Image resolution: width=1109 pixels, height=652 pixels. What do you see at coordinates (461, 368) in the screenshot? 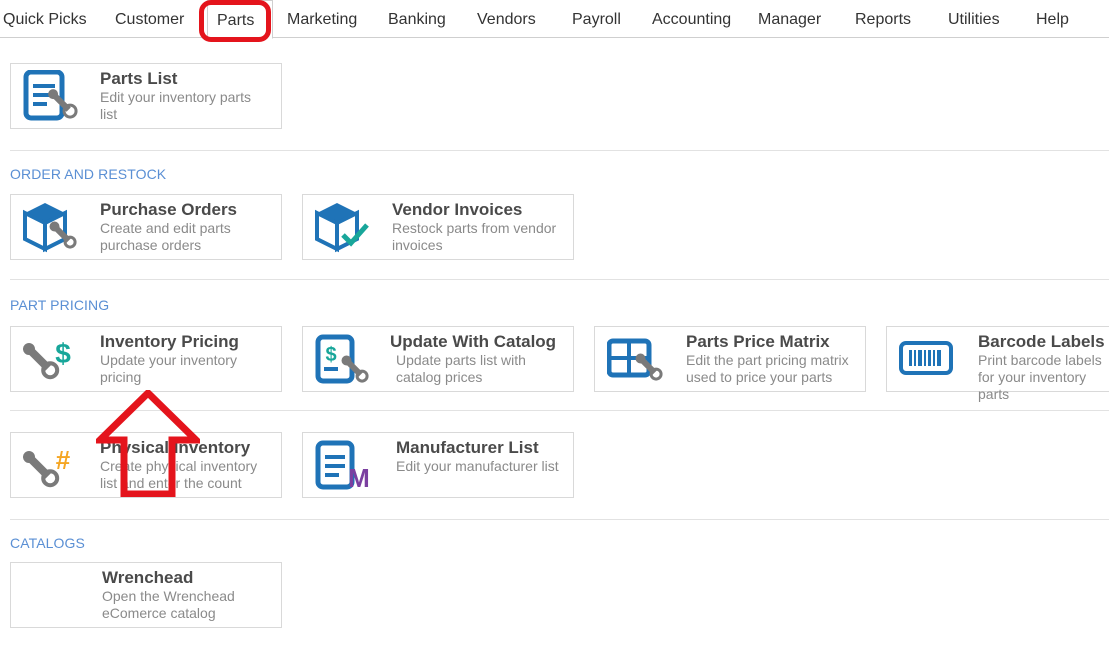
I see `update-catalog-desc: Update parts list with catalog prices` at bounding box center [461, 368].